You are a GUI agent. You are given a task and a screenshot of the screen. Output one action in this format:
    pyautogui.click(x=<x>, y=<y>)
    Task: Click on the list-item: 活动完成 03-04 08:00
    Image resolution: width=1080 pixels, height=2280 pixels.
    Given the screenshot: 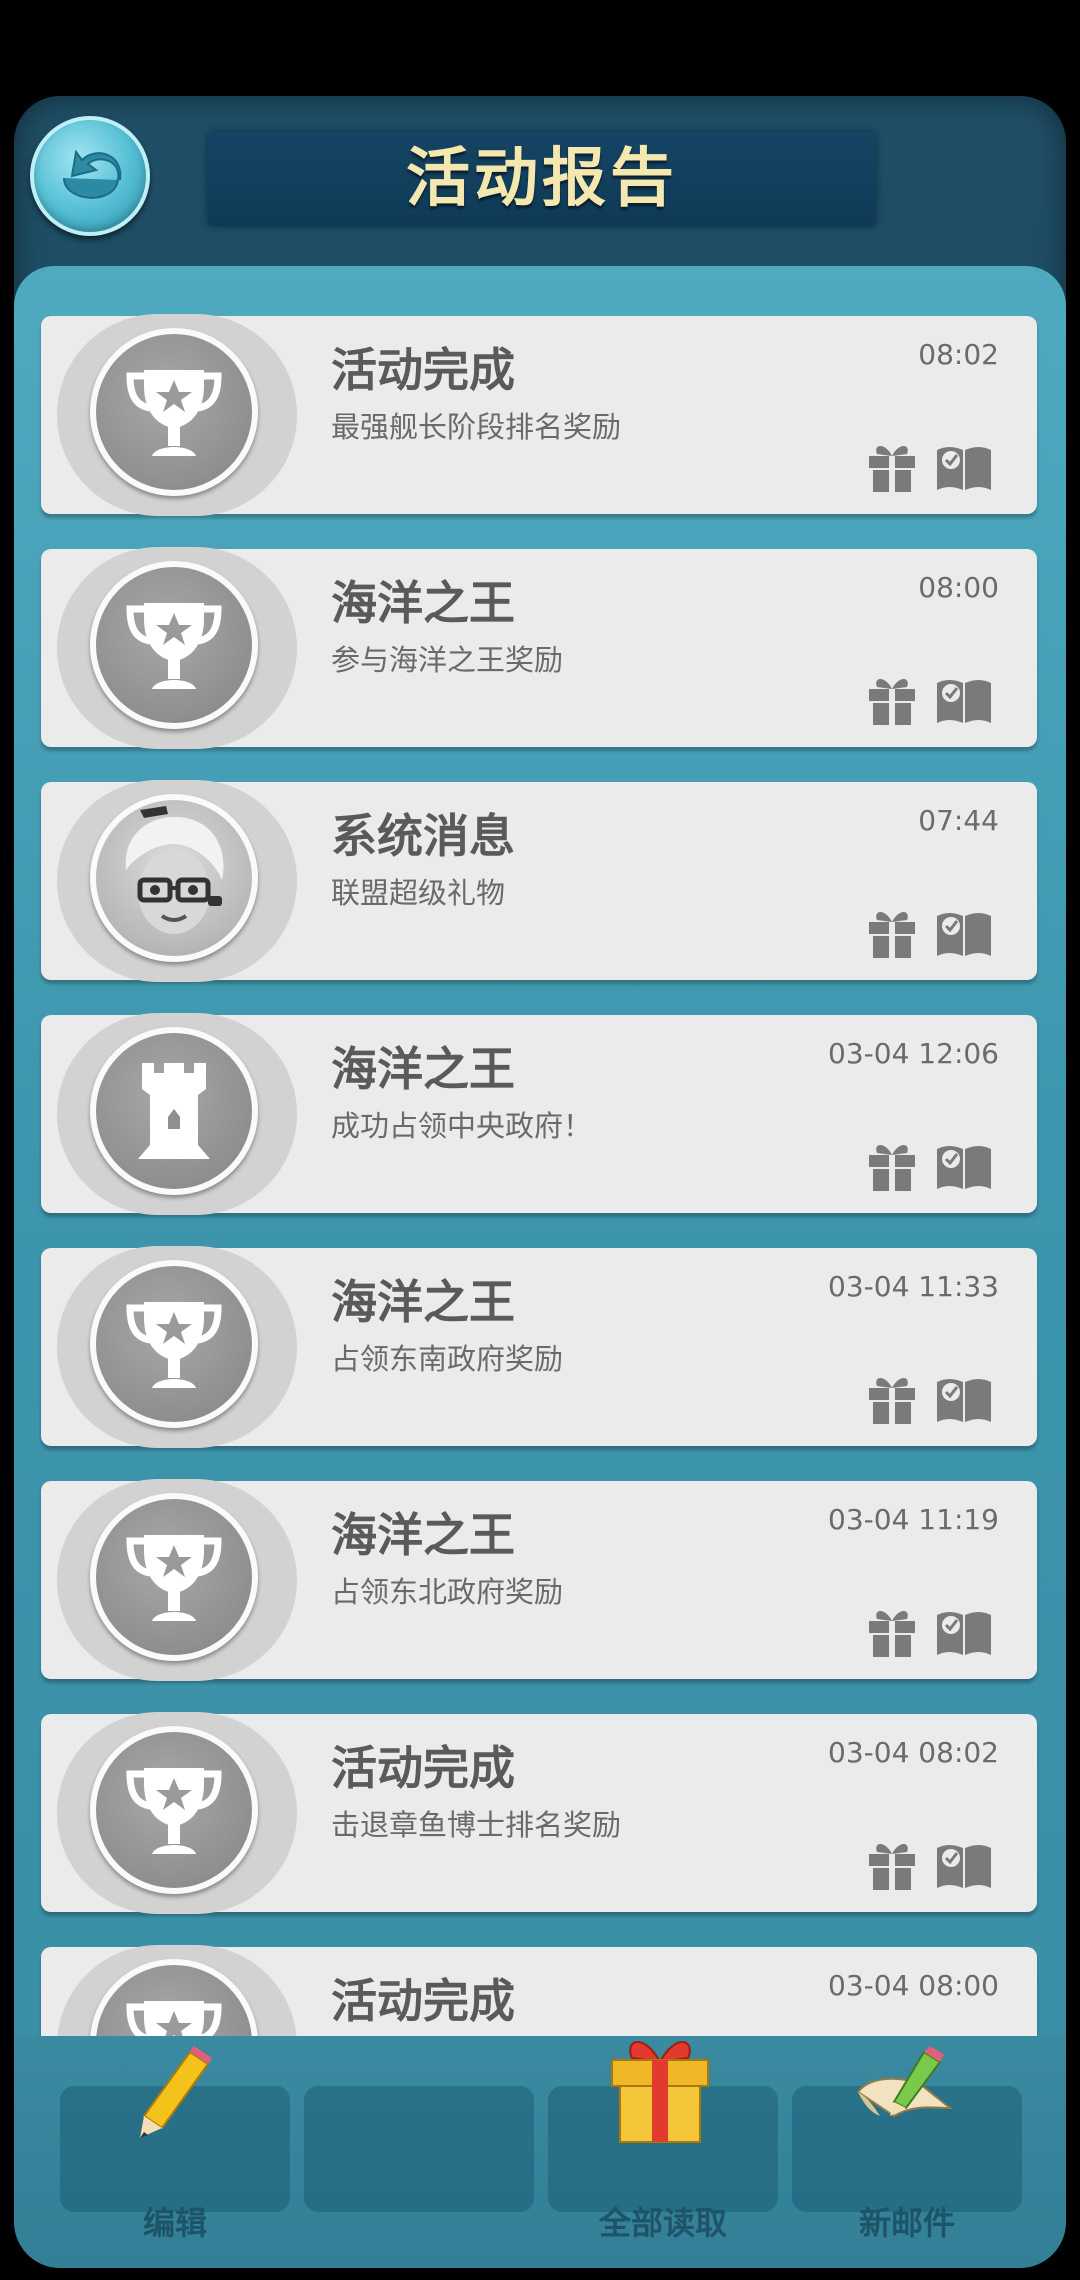 What is the action you would take?
    pyautogui.click(x=539, y=1990)
    